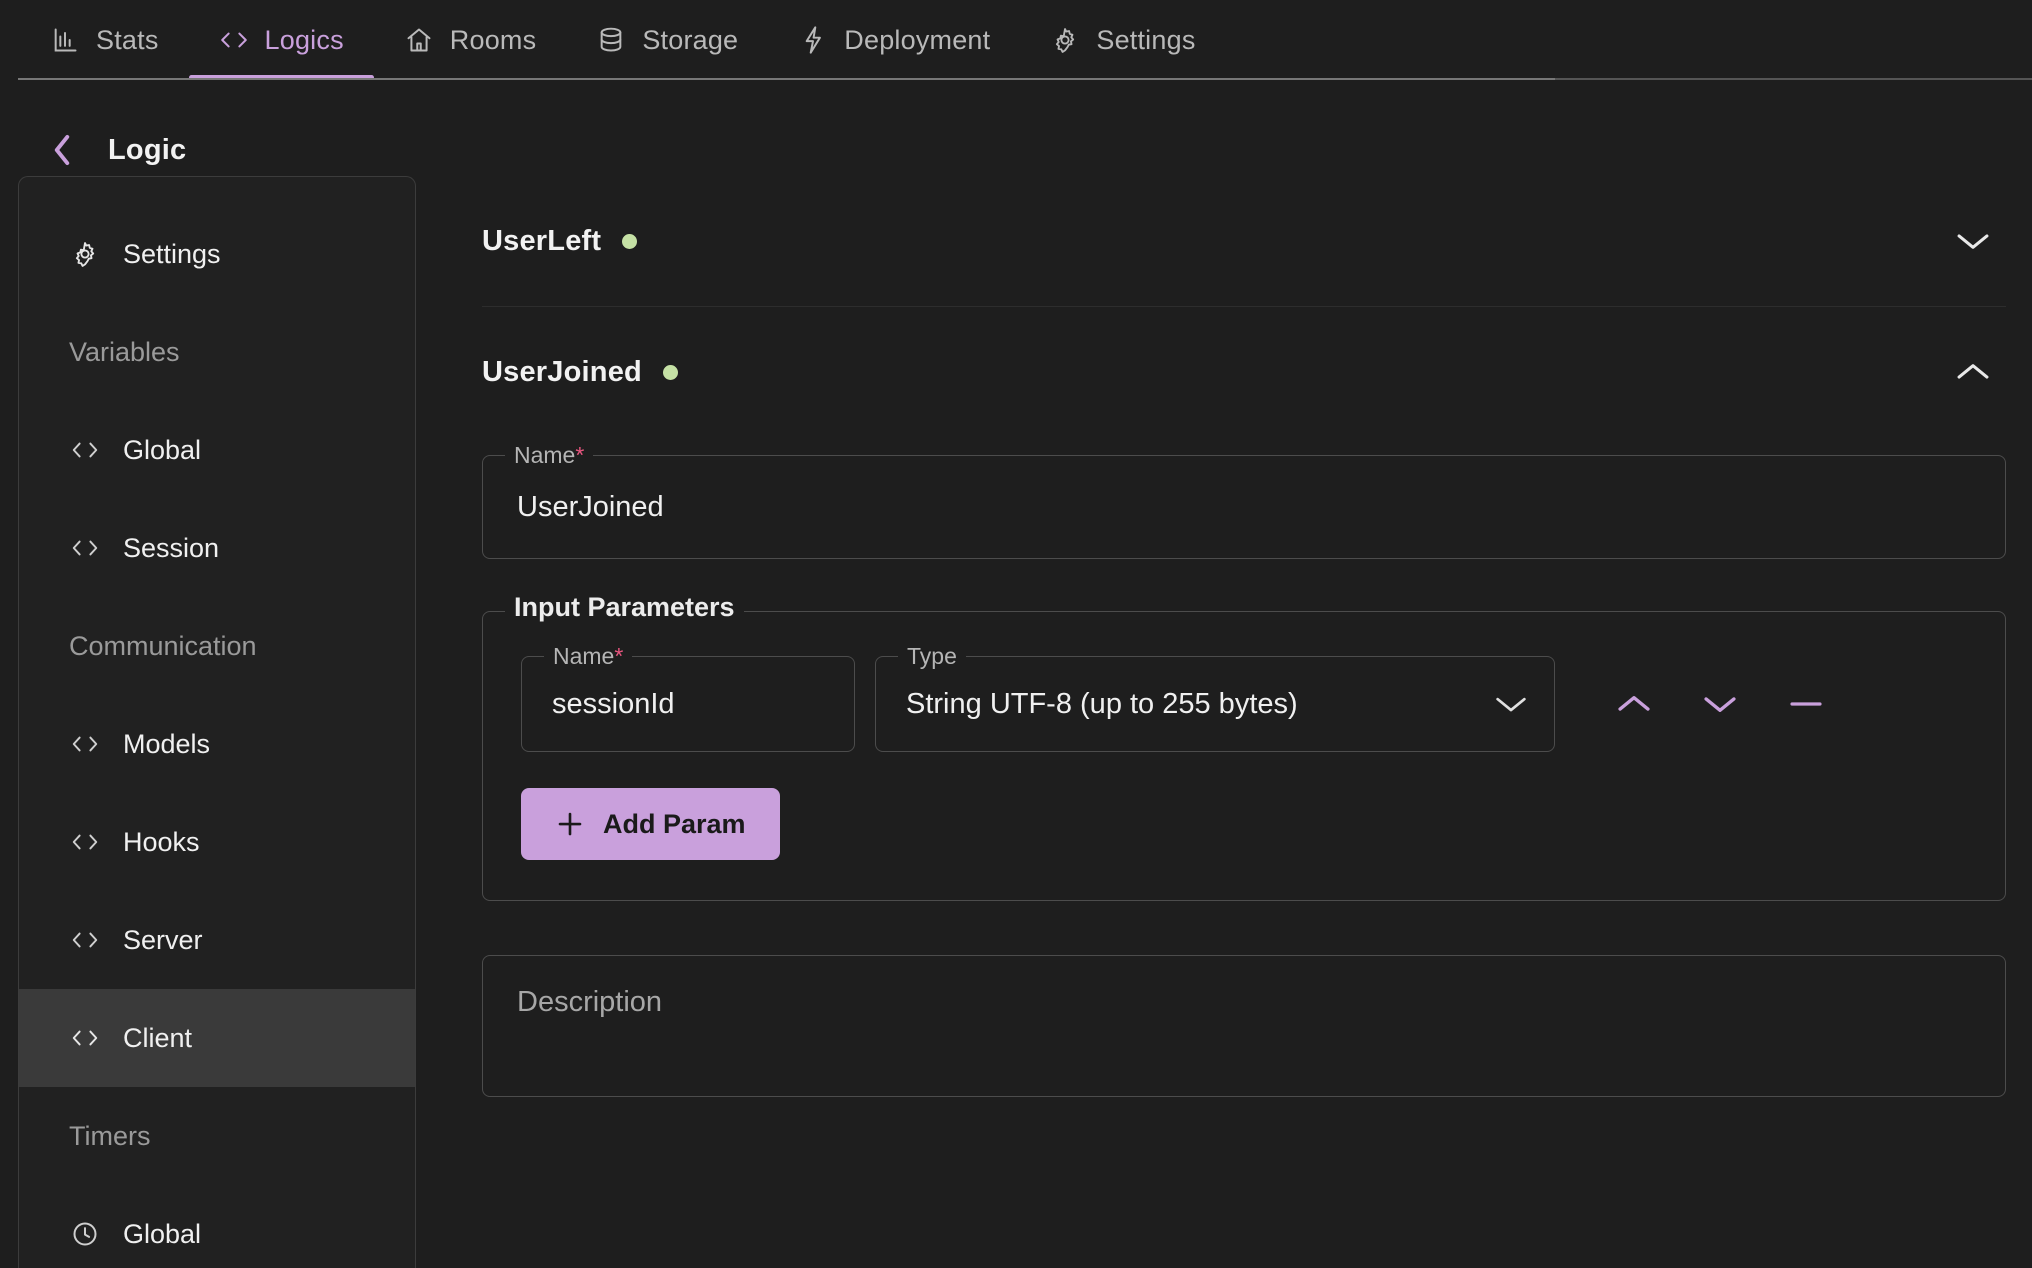 This screenshot has height=1268, width=2032. I want to click on tab-stats: Stats, so click(104, 40).